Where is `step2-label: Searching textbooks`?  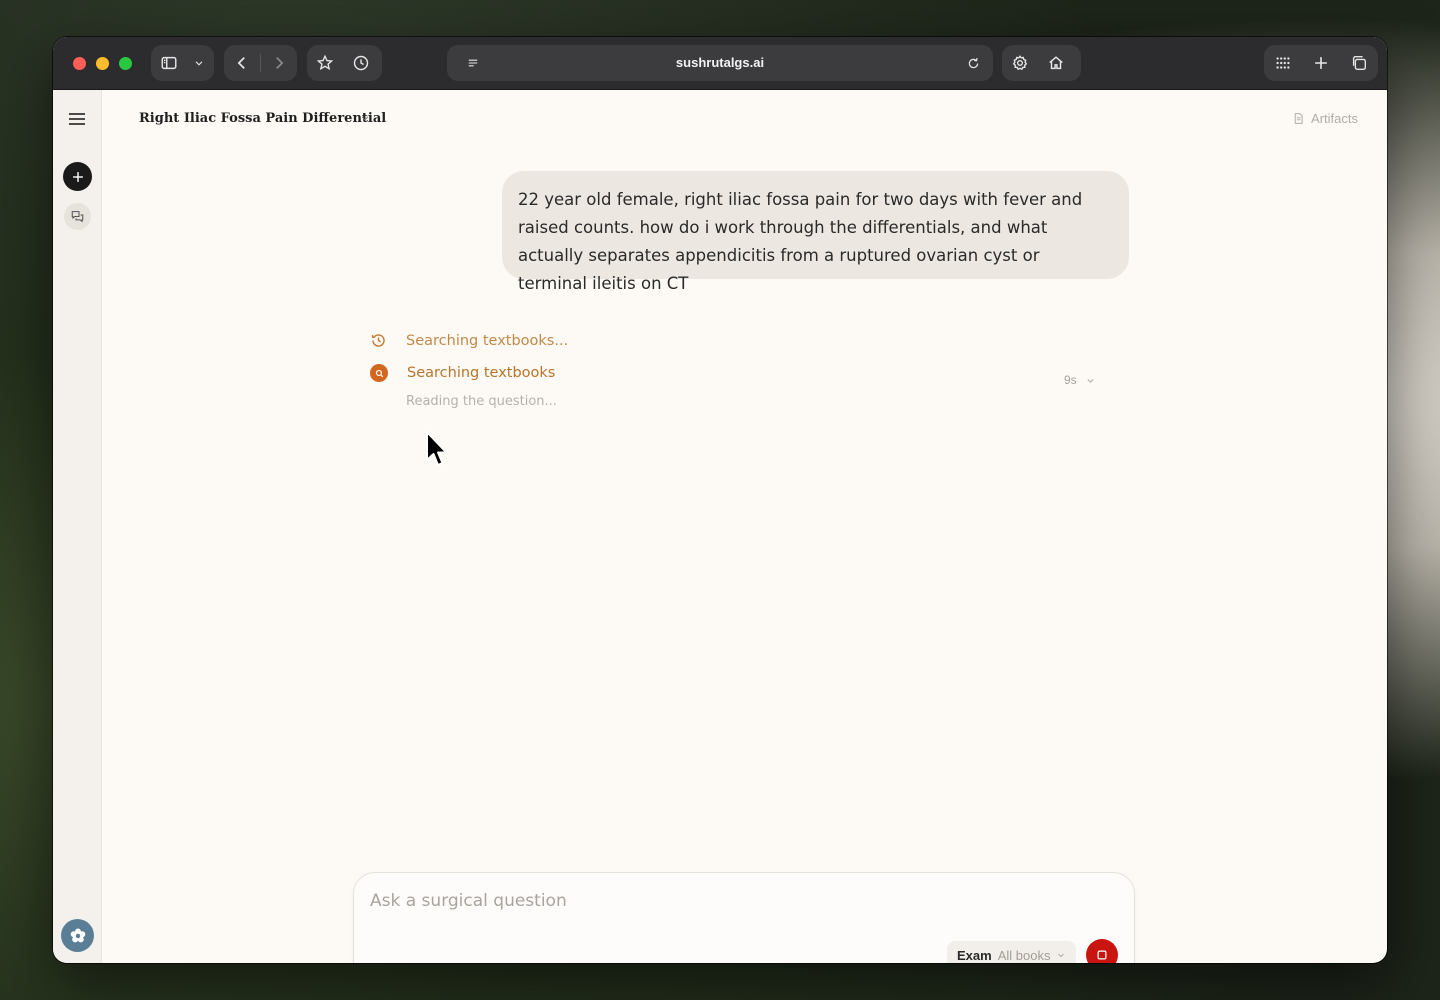 step2-label: Searching textbooks is located at coordinates (481, 373).